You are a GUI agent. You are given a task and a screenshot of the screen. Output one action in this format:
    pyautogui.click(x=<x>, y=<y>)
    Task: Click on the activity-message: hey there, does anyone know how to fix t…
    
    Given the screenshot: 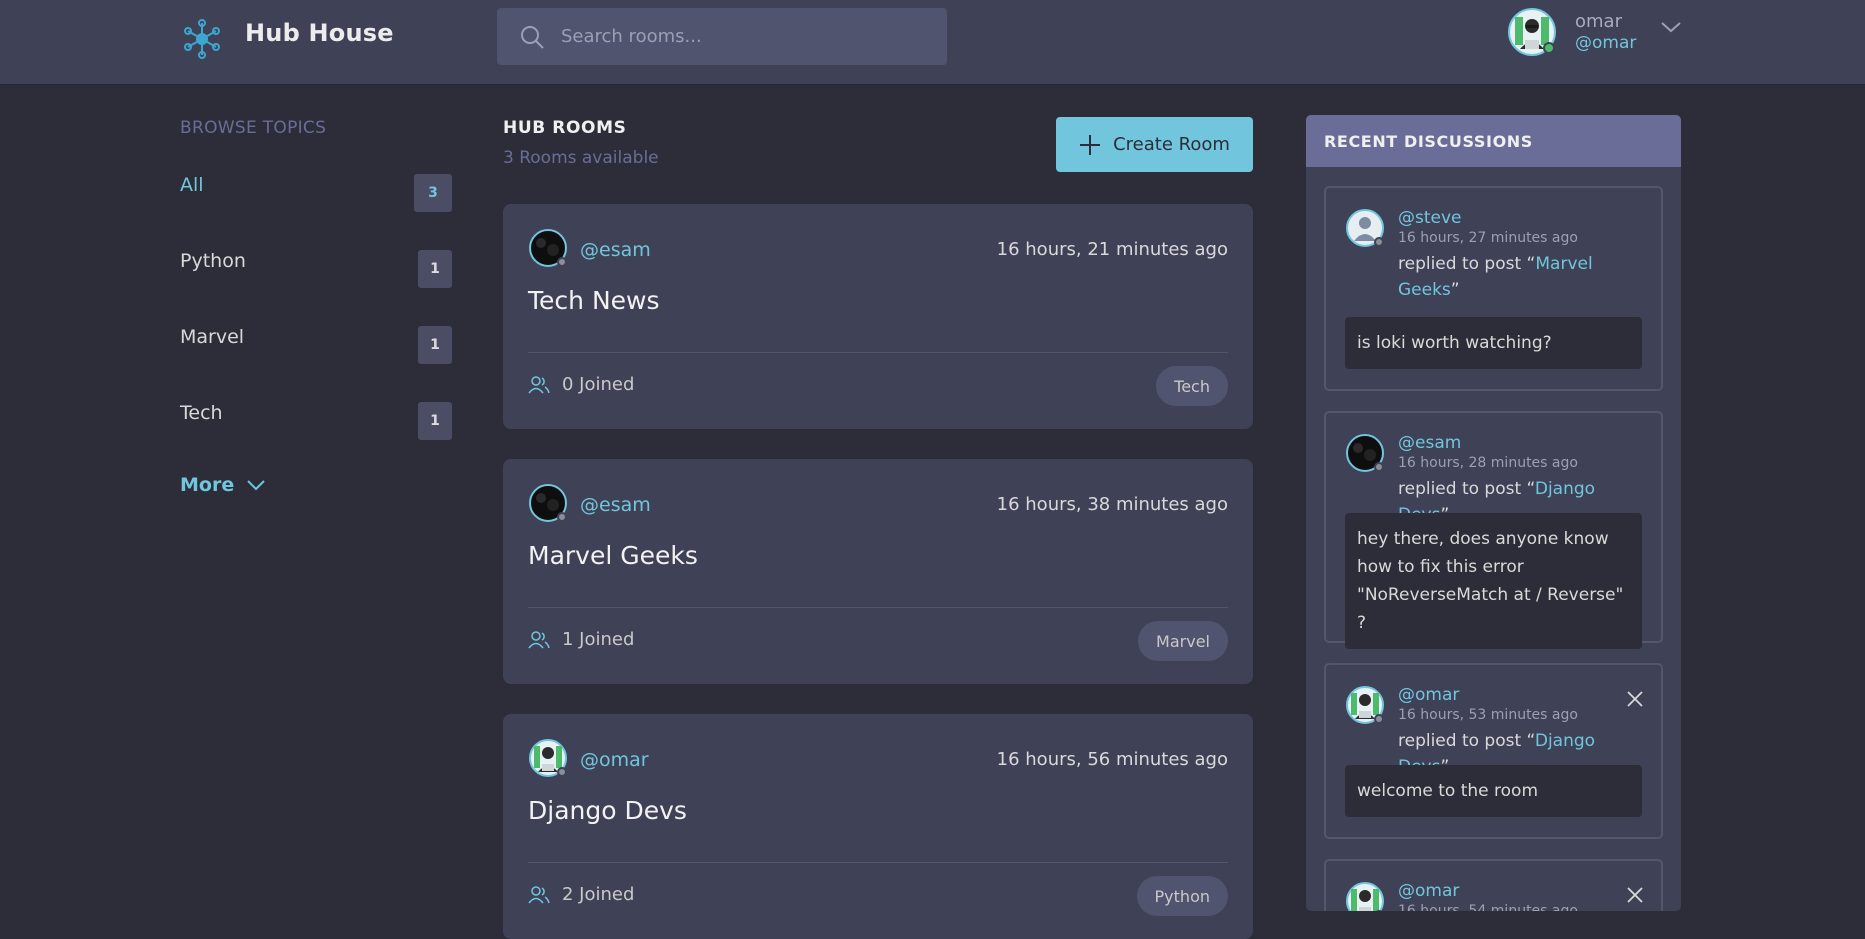 What is the action you would take?
    pyautogui.click(x=1493, y=581)
    